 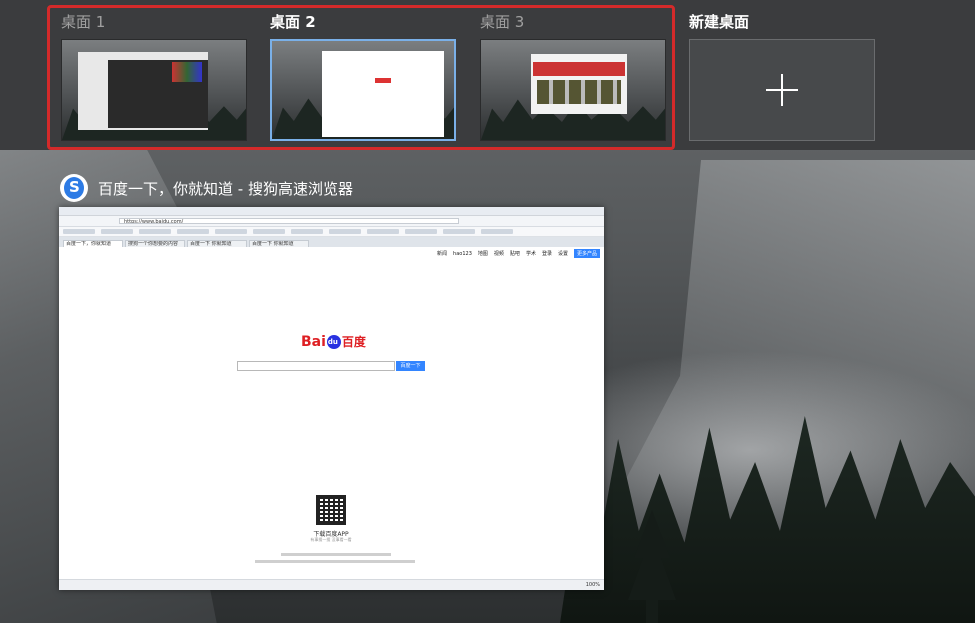 I want to click on baidu-paw-icon, so click(x=333, y=341).